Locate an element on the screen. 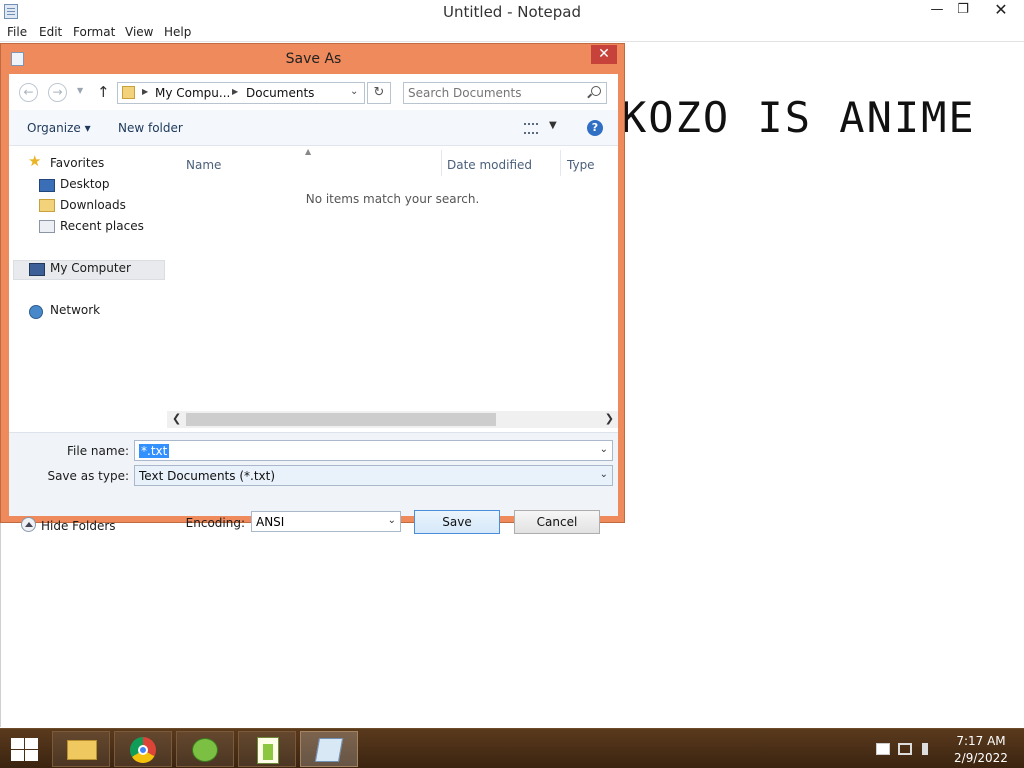 The image size is (1024, 768). cancel-button: Cancel is located at coordinates (557, 522).